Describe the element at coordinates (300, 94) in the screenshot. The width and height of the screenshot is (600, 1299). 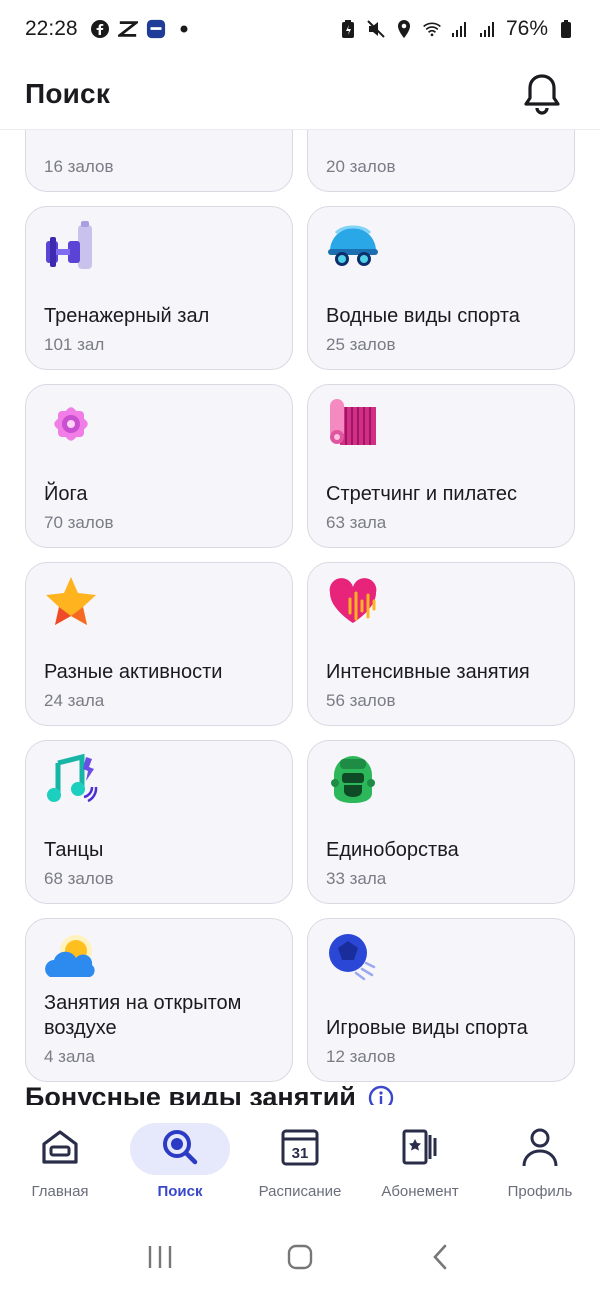
I see `top-app-bar: Поиск` at that location.